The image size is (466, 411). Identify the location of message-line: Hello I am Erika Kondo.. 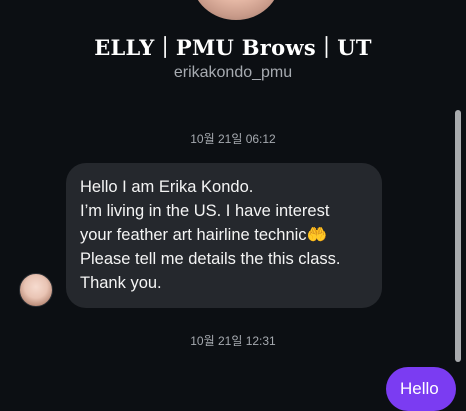
(167, 187).